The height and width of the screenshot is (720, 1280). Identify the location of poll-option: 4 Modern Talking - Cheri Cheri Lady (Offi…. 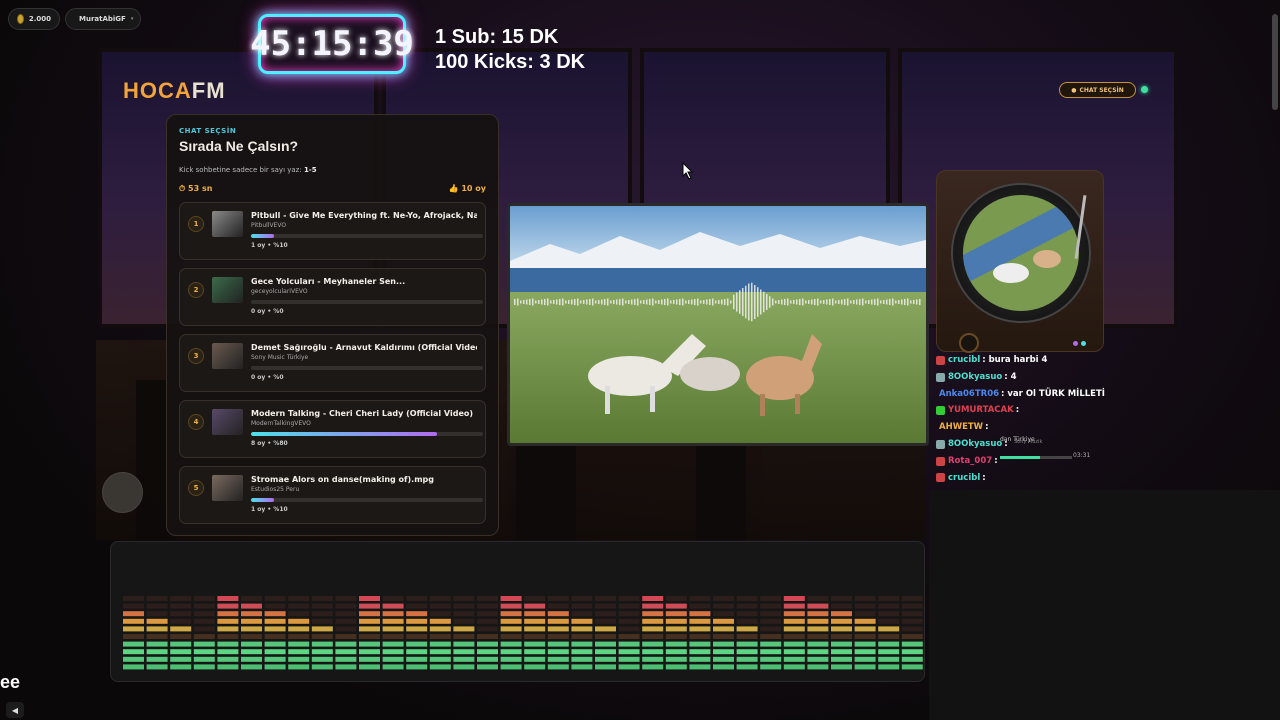
(332, 429).